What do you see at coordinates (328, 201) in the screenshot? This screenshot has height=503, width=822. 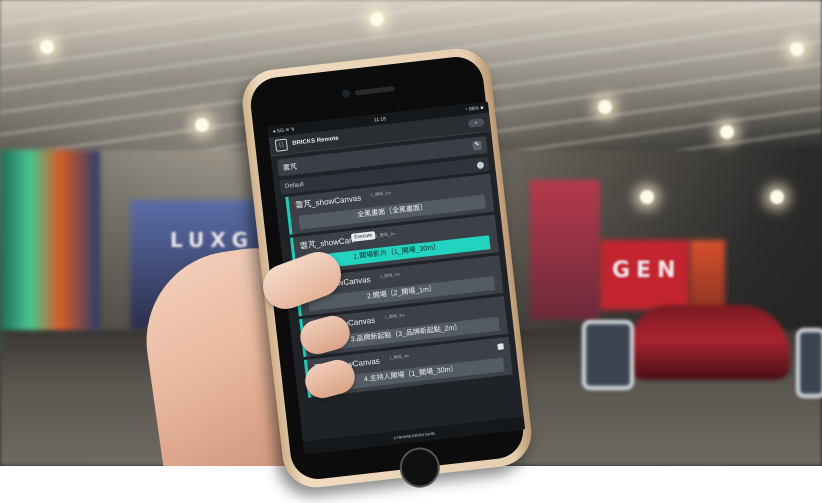 I see `command-name: 雲芃_showCanvas` at bounding box center [328, 201].